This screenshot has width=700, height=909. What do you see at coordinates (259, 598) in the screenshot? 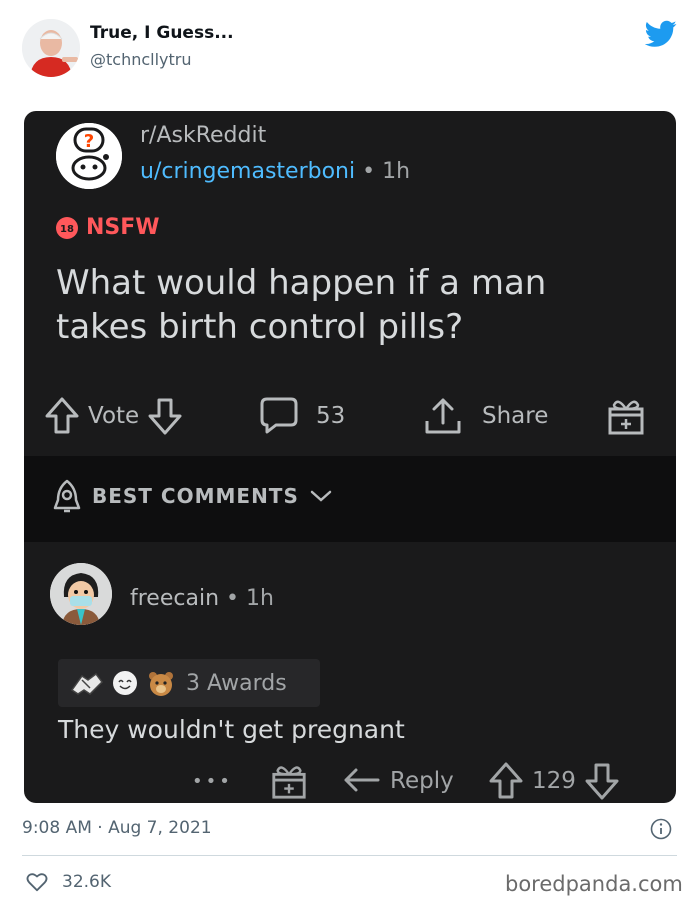
I see `comment-time: 1h` at bounding box center [259, 598].